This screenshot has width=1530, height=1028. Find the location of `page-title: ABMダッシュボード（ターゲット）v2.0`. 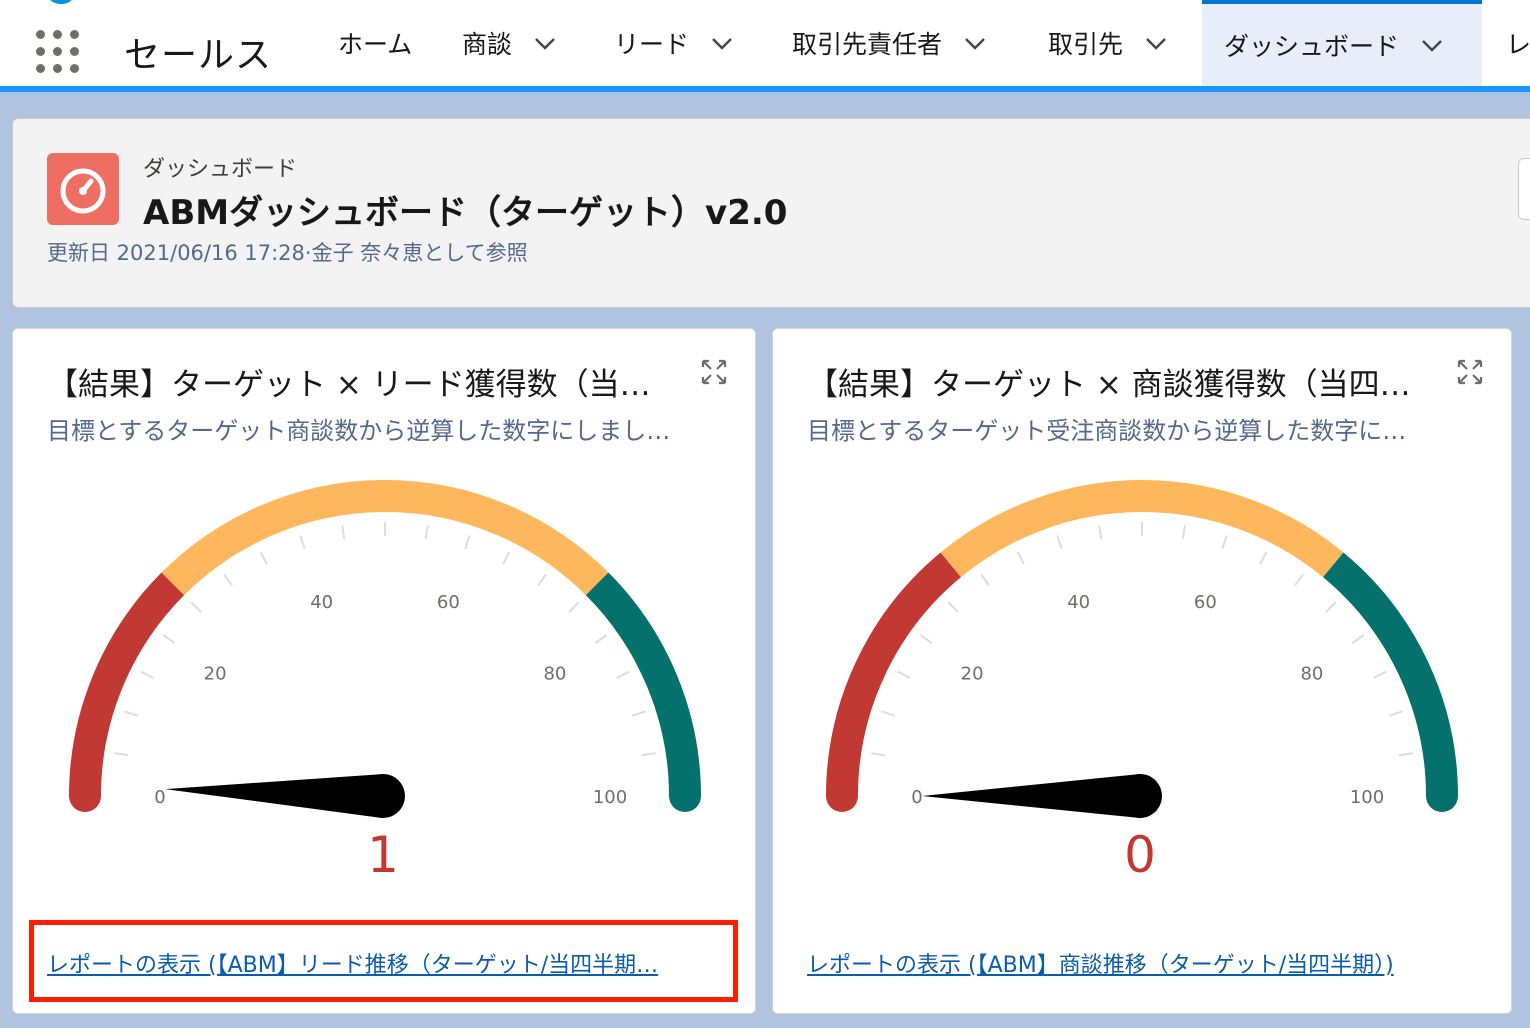

page-title: ABMダッシュボード（ターゲット）v2.0 is located at coordinates (465, 213).